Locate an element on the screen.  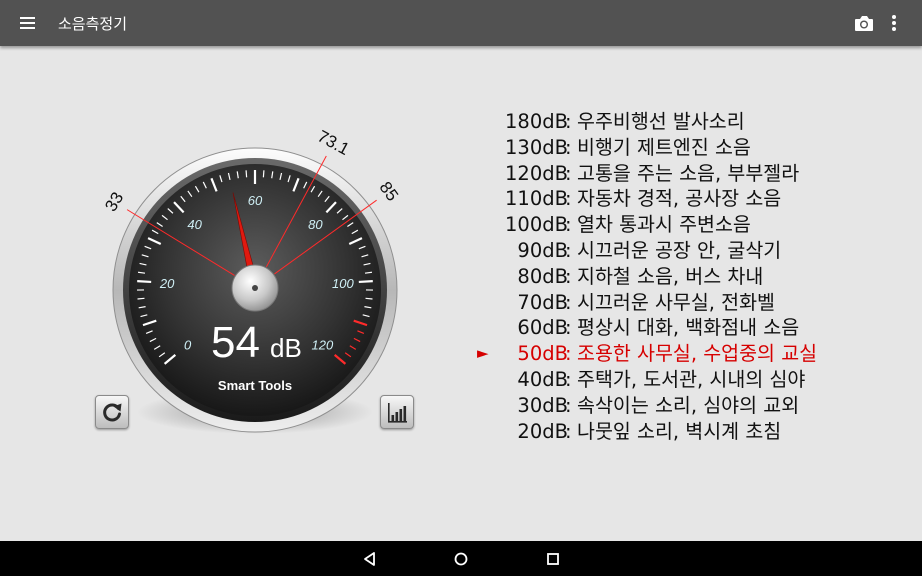
noise-level-db: 130dB is located at coordinates (536, 147).